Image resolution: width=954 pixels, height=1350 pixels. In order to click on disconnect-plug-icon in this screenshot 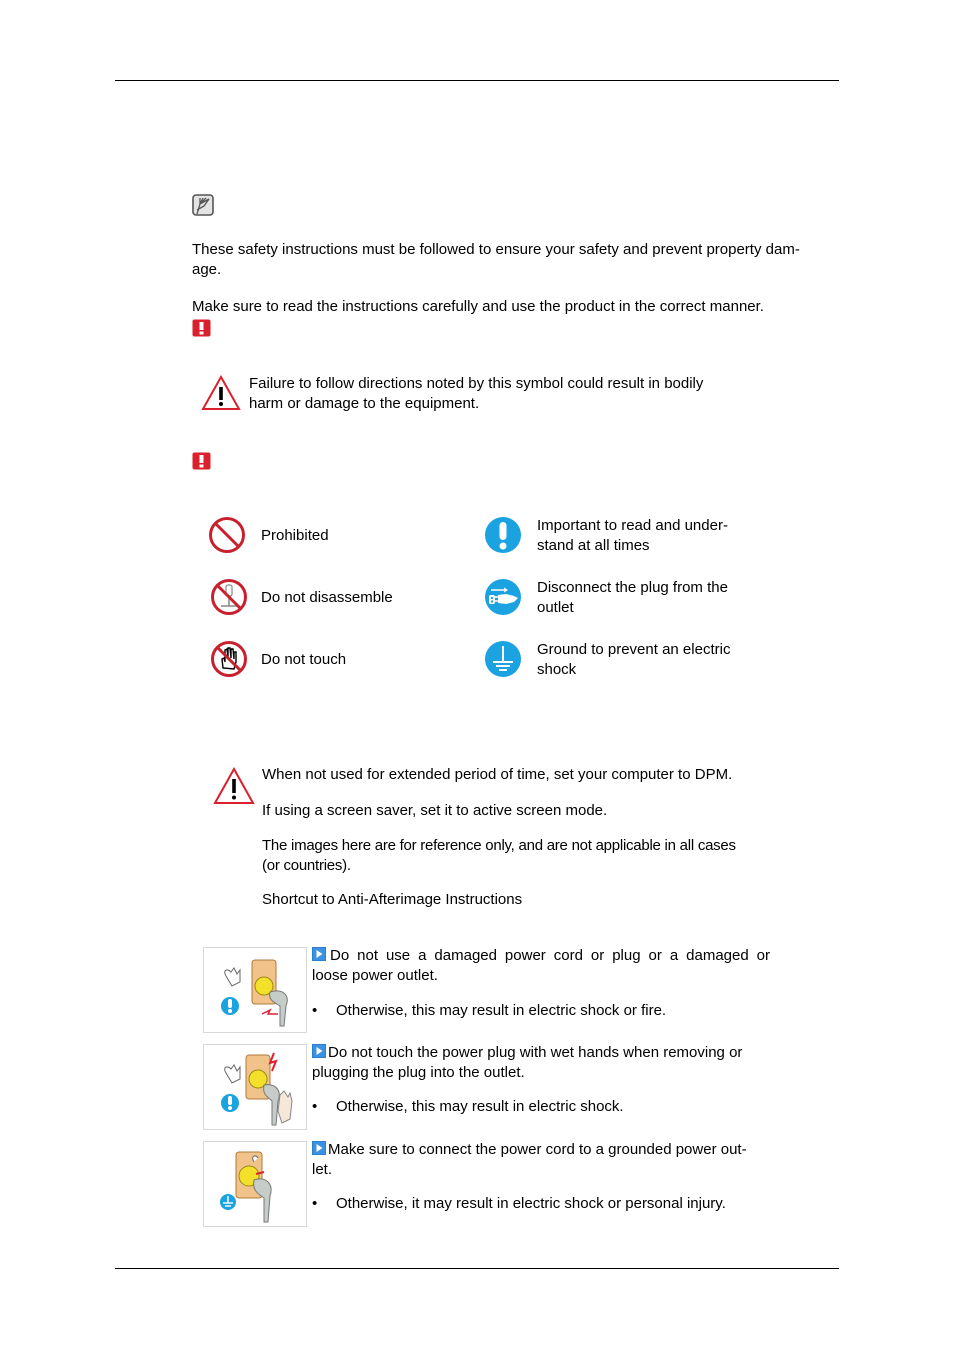, I will do `click(503, 597)`.